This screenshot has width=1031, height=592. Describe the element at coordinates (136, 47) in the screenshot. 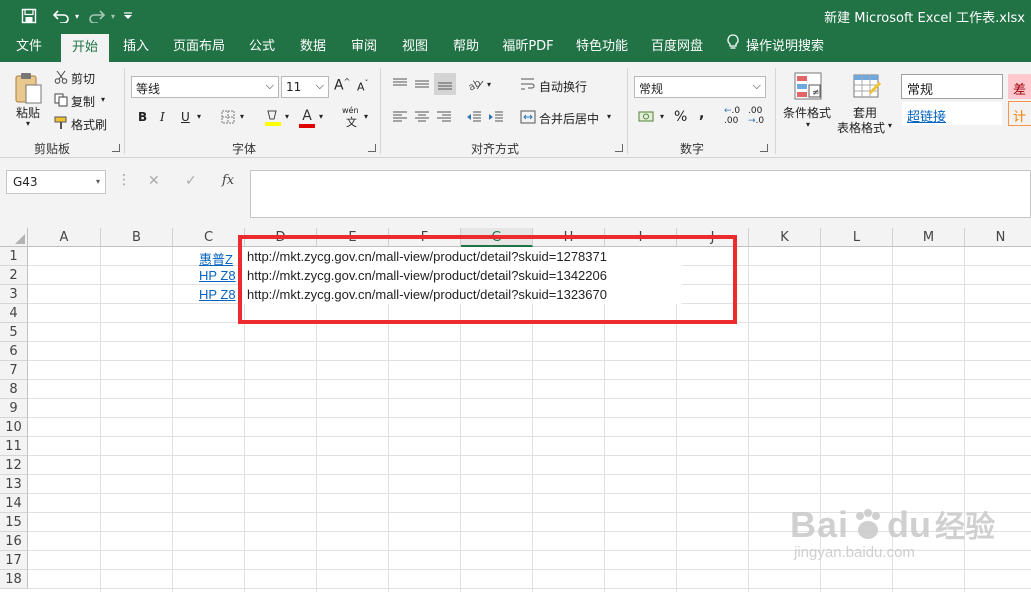

I see `tab-insert: 插入` at that location.